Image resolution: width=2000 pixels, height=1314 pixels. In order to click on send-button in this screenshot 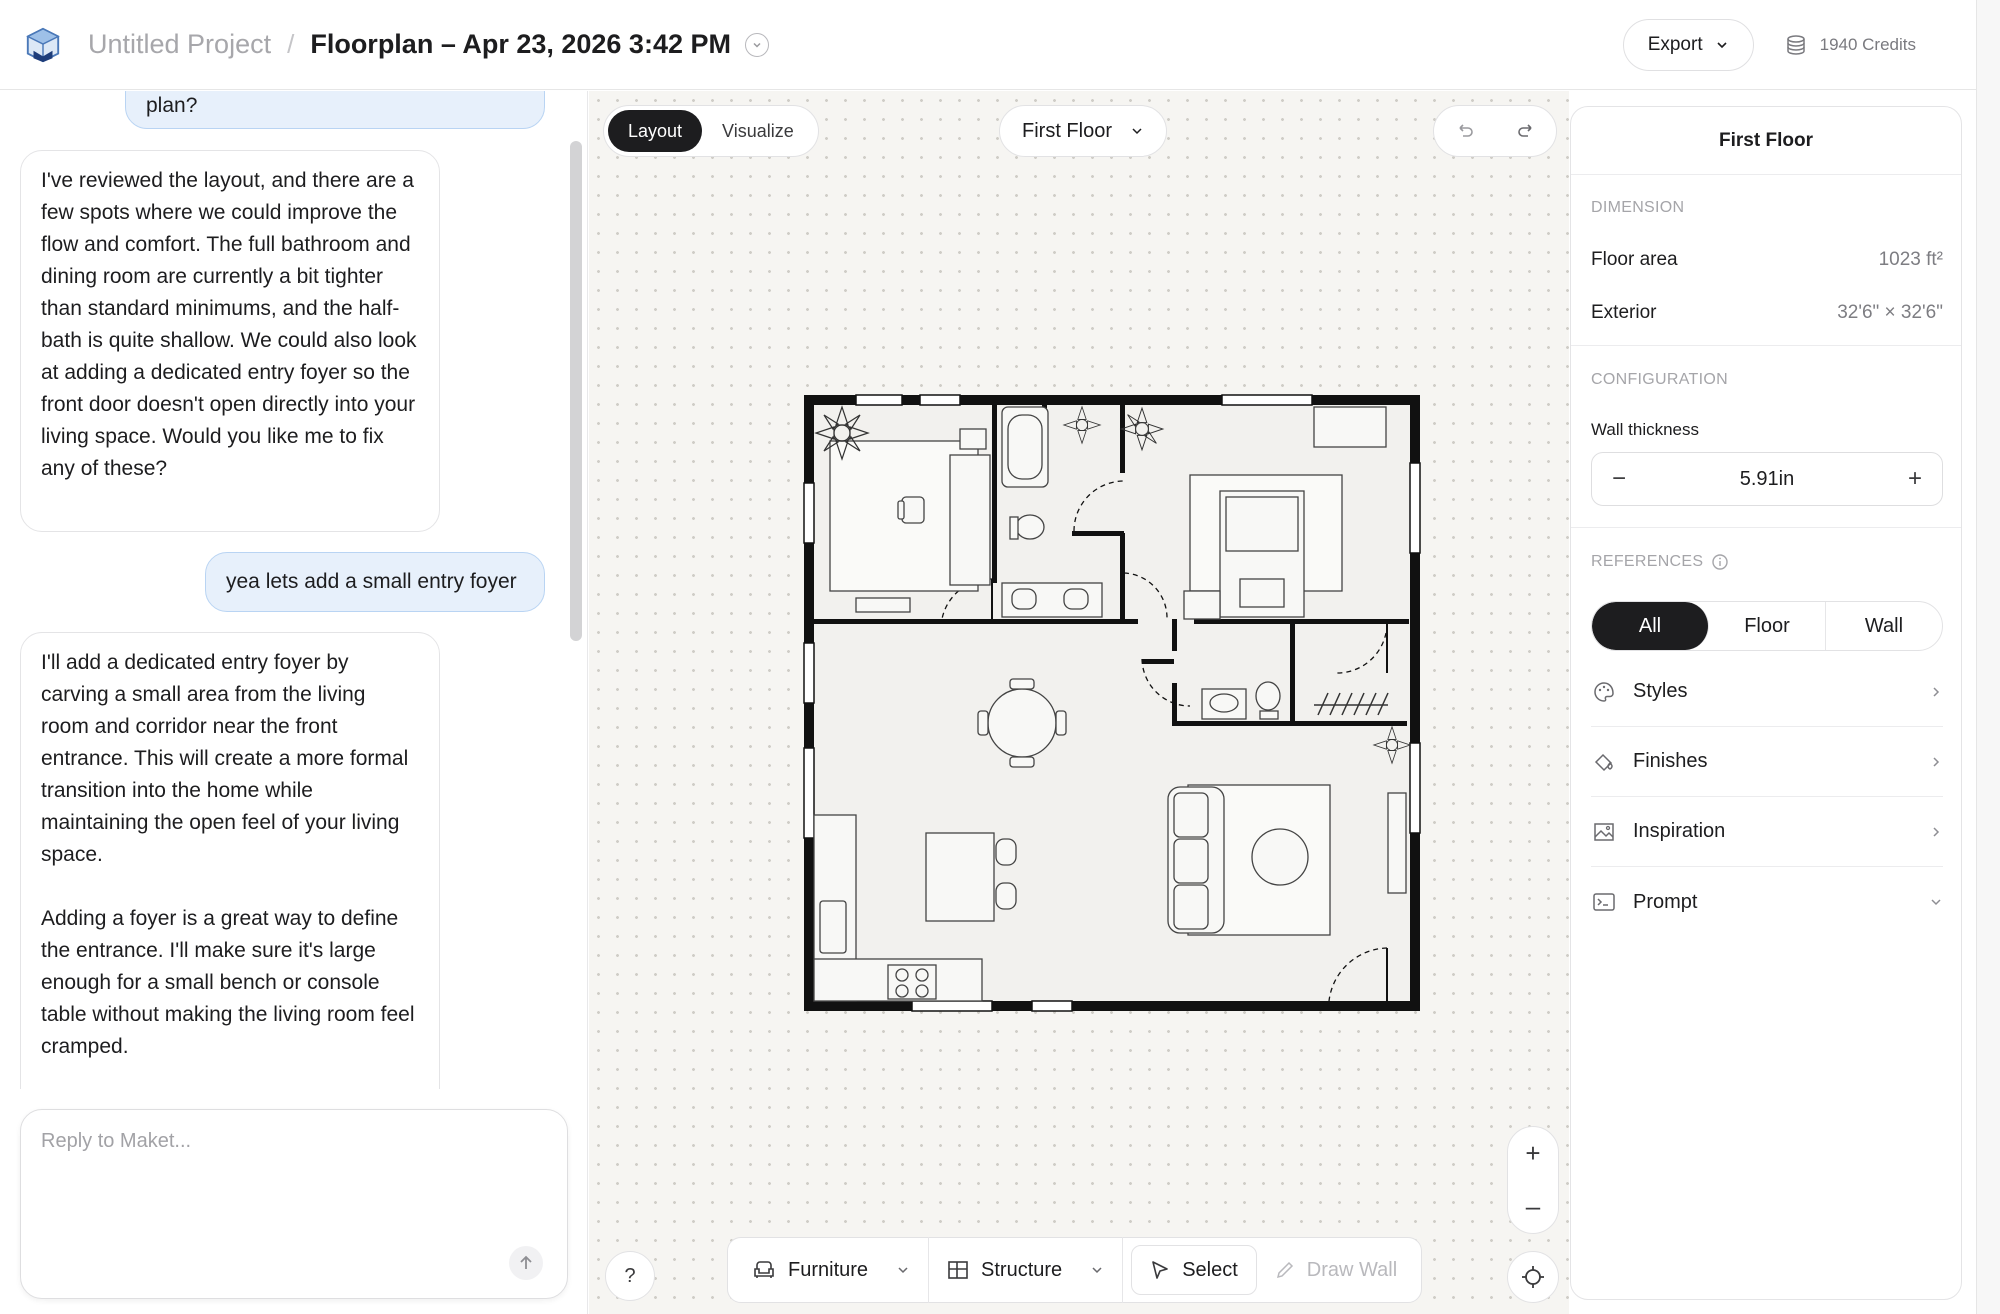, I will do `click(526, 1263)`.